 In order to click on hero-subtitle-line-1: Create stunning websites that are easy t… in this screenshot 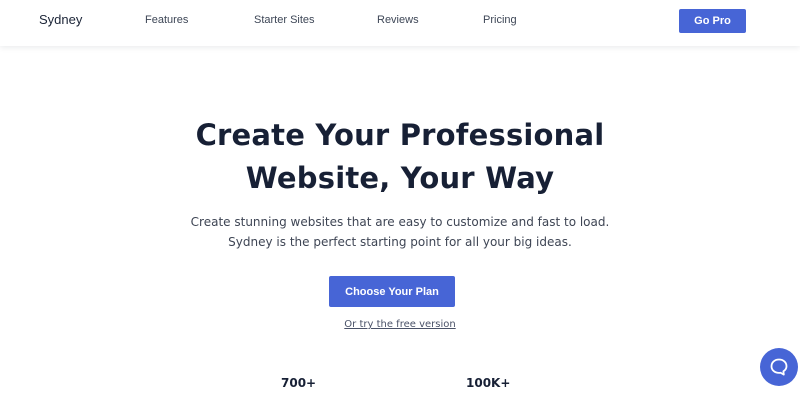, I will do `click(400, 222)`.